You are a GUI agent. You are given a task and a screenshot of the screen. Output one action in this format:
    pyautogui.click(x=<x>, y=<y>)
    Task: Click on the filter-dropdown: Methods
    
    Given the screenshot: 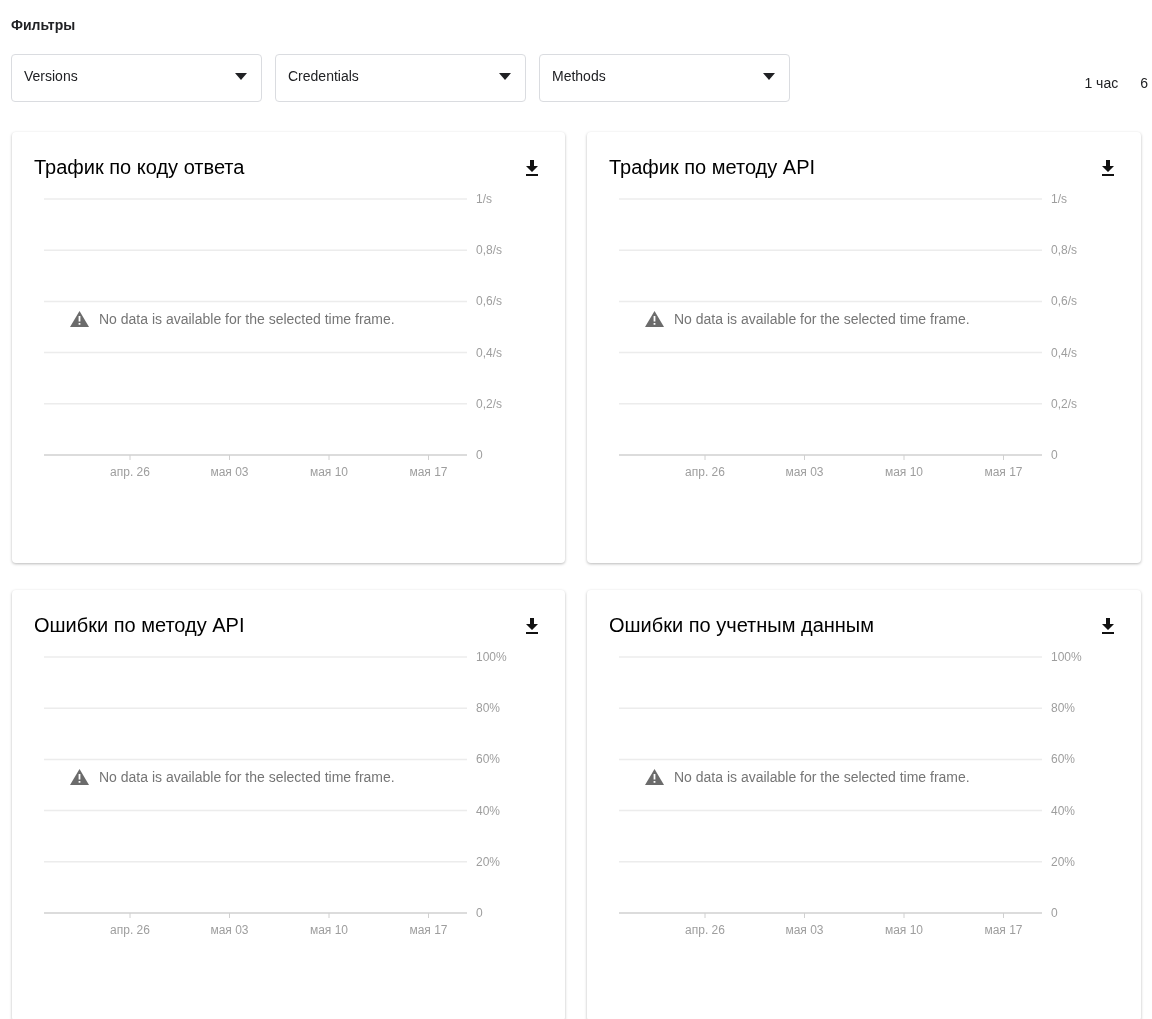 What is the action you would take?
    pyautogui.click(x=664, y=78)
    